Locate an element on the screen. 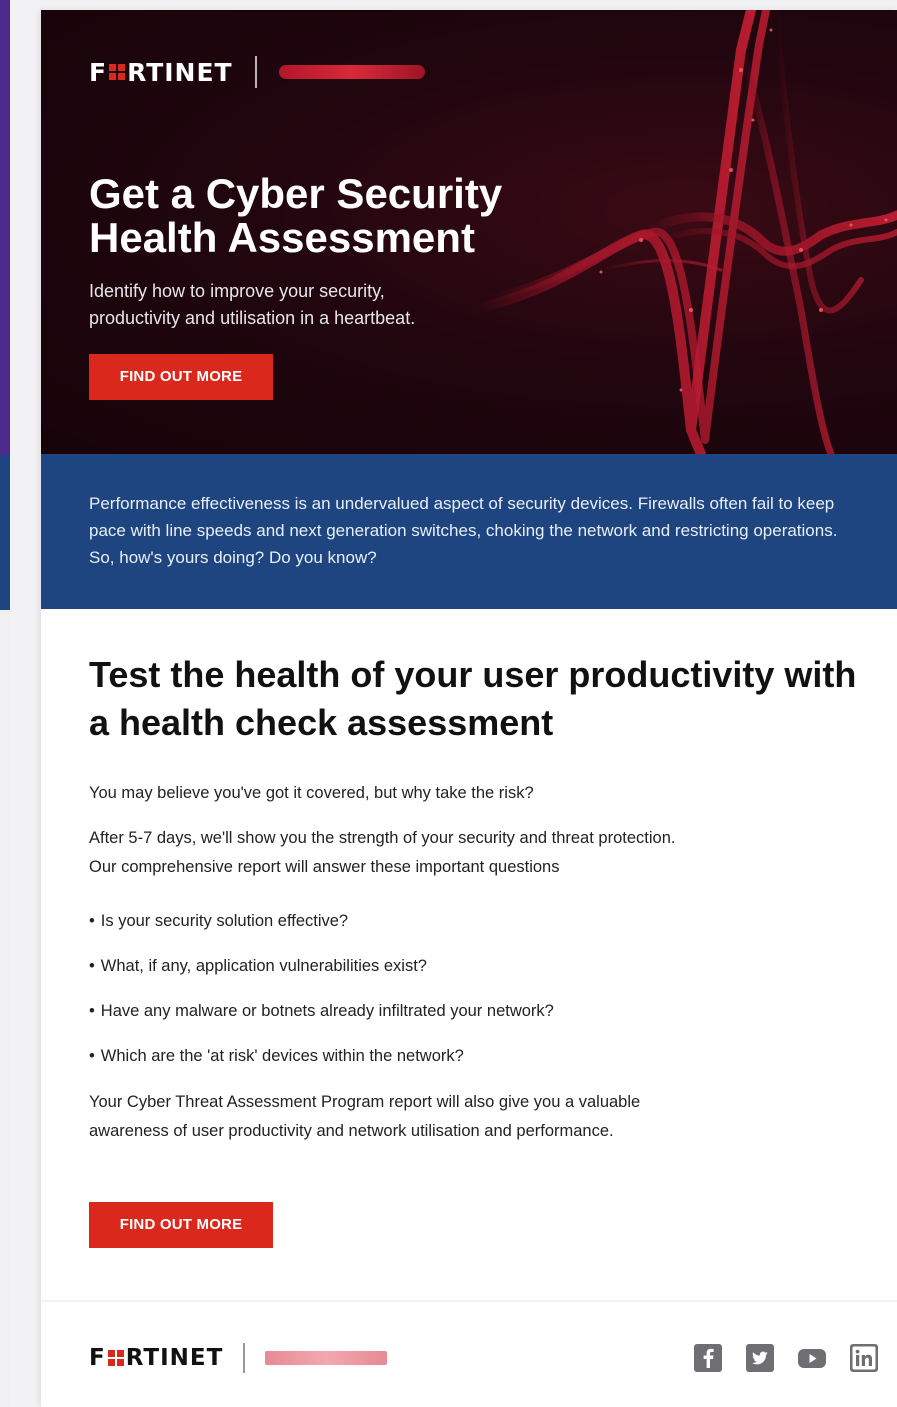 Image resolution: width=897 pixels, height=1407 pixels. social-links is located at coordinates (786, 1358).